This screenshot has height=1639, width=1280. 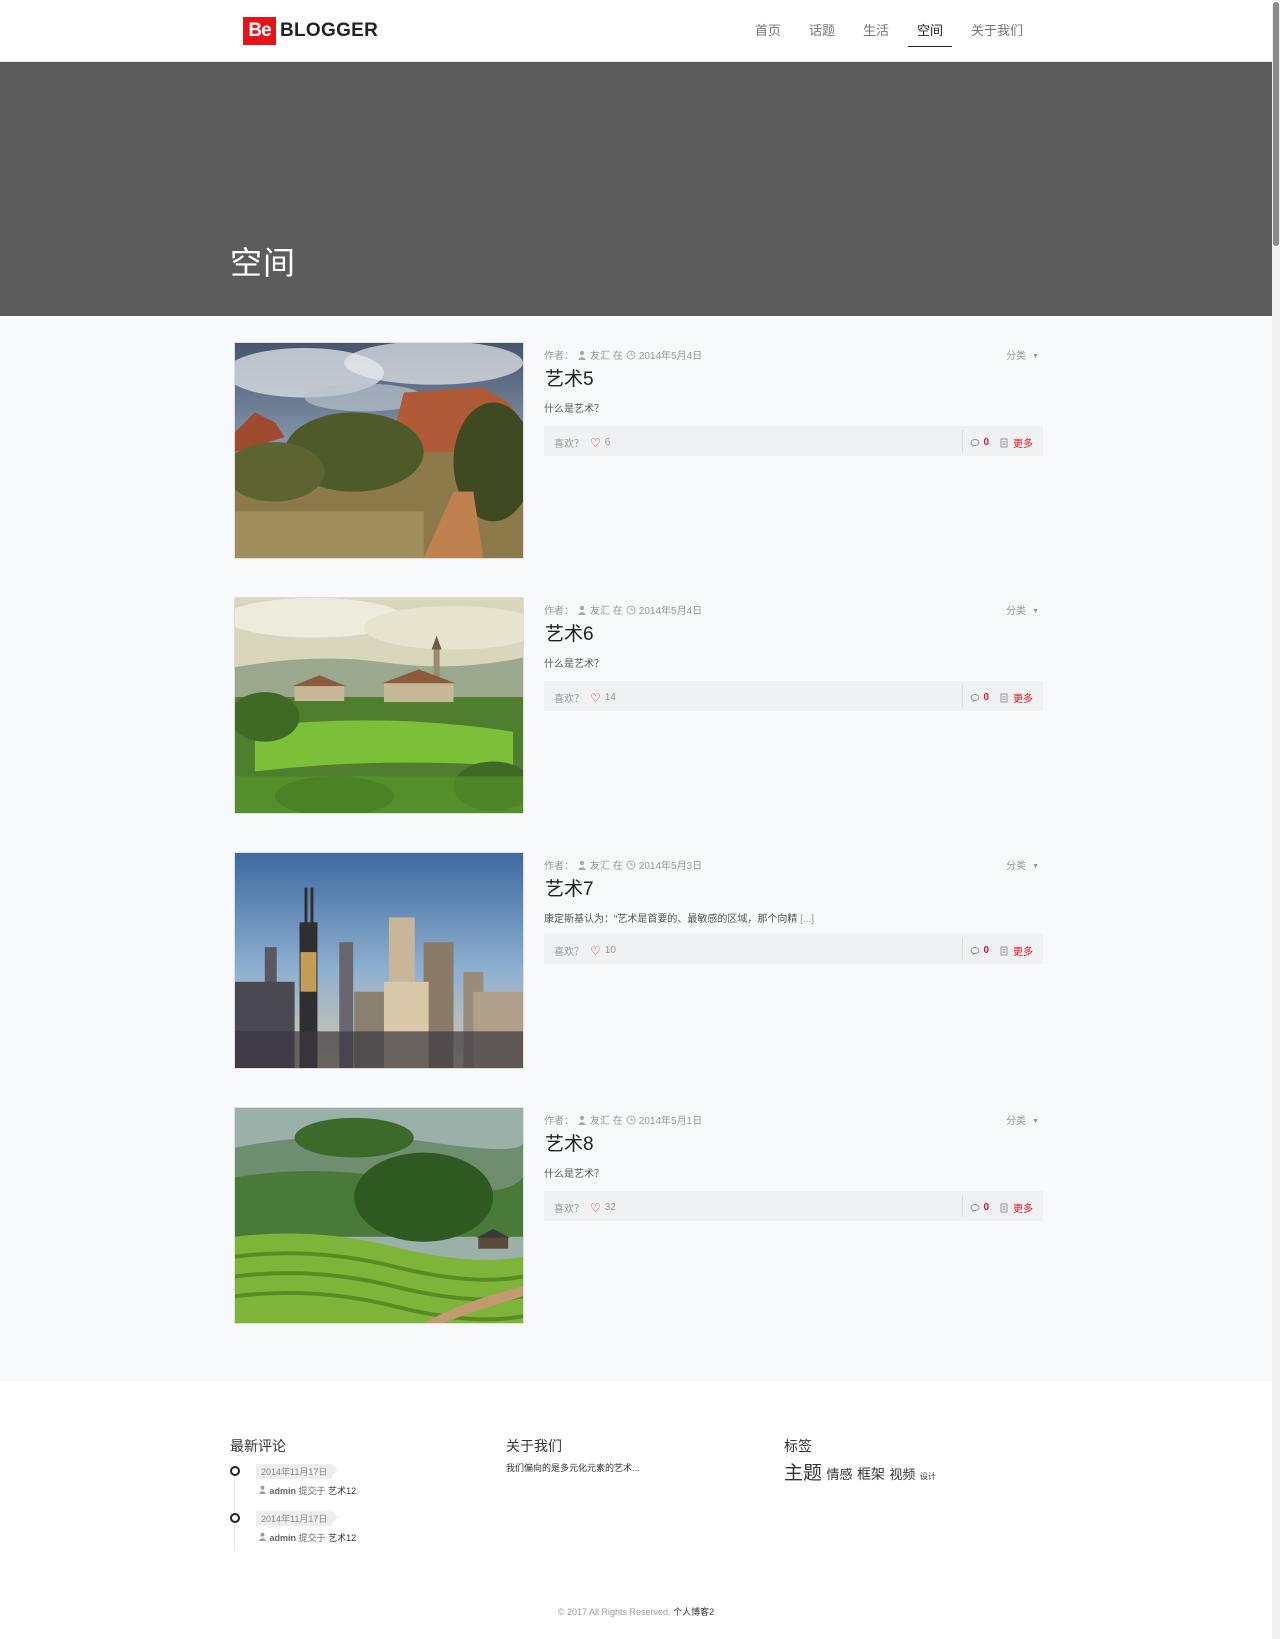 What do you see at coordinates (1276, 819) in the screenshot?
I see `scrollbar` at bounding box center [1276, 819].